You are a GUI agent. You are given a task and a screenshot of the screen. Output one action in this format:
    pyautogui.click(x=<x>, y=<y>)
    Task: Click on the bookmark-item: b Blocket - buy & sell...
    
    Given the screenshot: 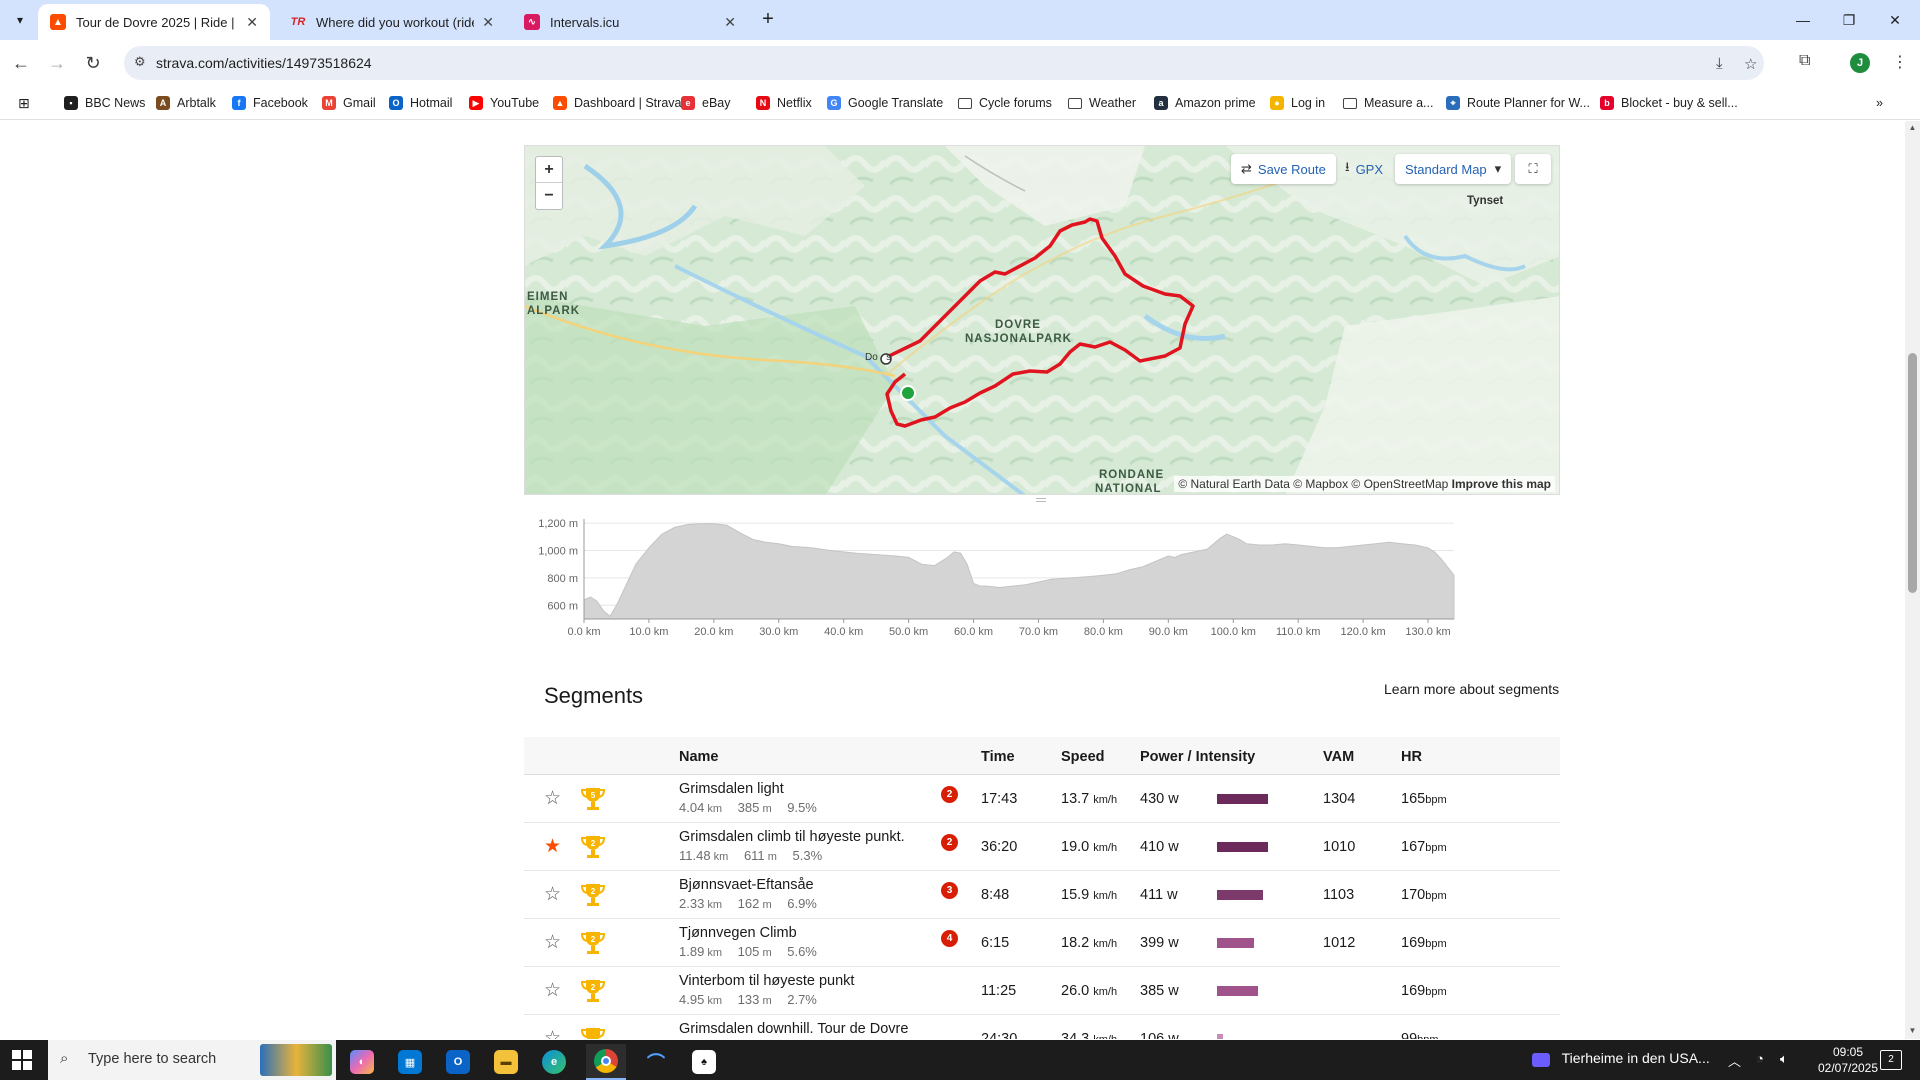 What is the action you would take?
    pyautogui.click(x=1669, y=103)
    